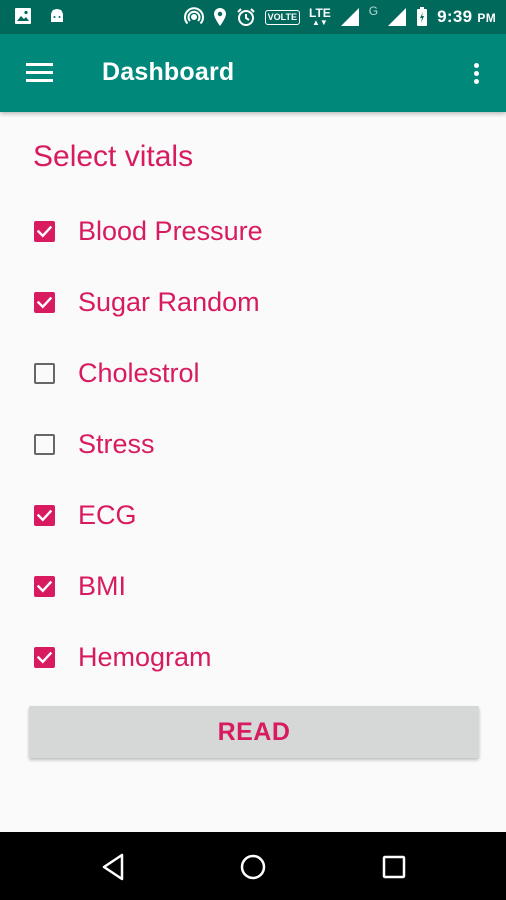 Image resolution: width=506 pixels, height=900 pixels. What do you see at coordinates (139, 373) in the screenshot?
I see `vital-label: Cholestrol` at bounding box center [139, 373].